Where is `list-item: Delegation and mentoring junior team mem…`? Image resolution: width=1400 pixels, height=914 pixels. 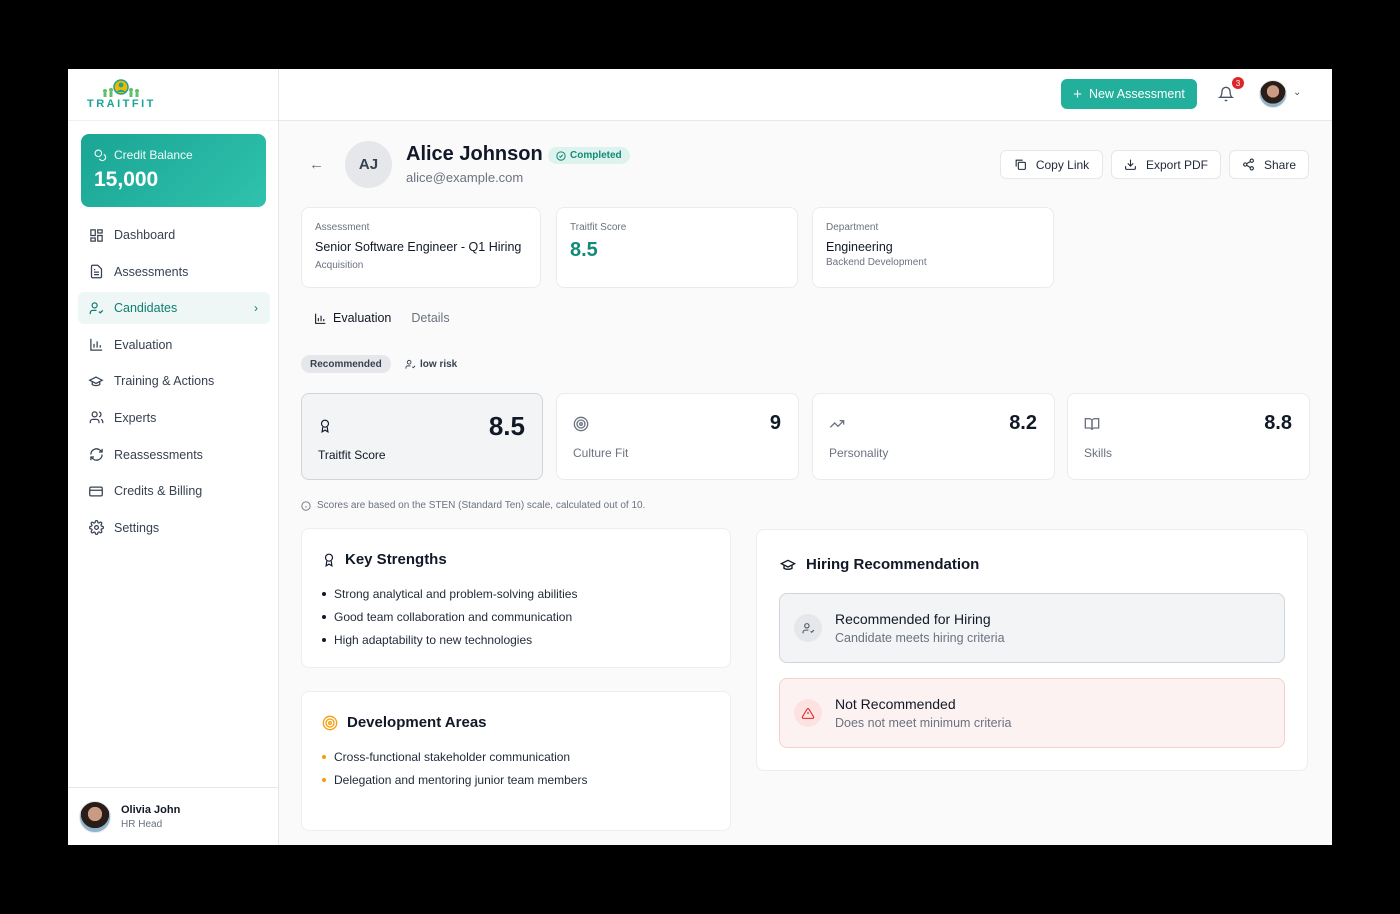
list-item: Delegation and mentoring junior team mem… is located at coordinates (516, 779).